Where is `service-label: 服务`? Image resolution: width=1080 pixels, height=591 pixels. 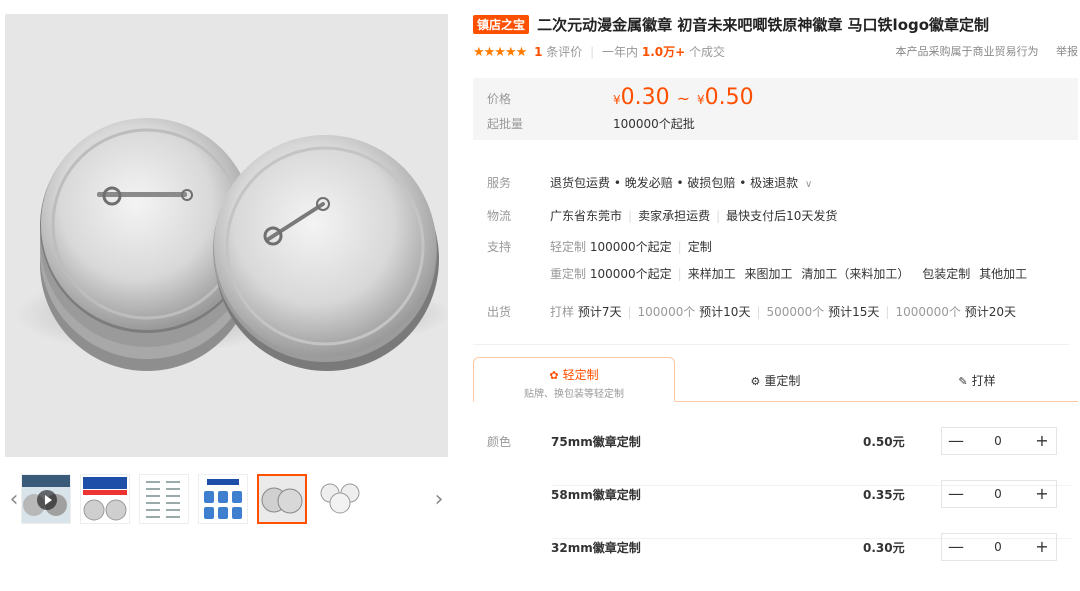
service-label: 服务 is located at coordinates (499, 183).